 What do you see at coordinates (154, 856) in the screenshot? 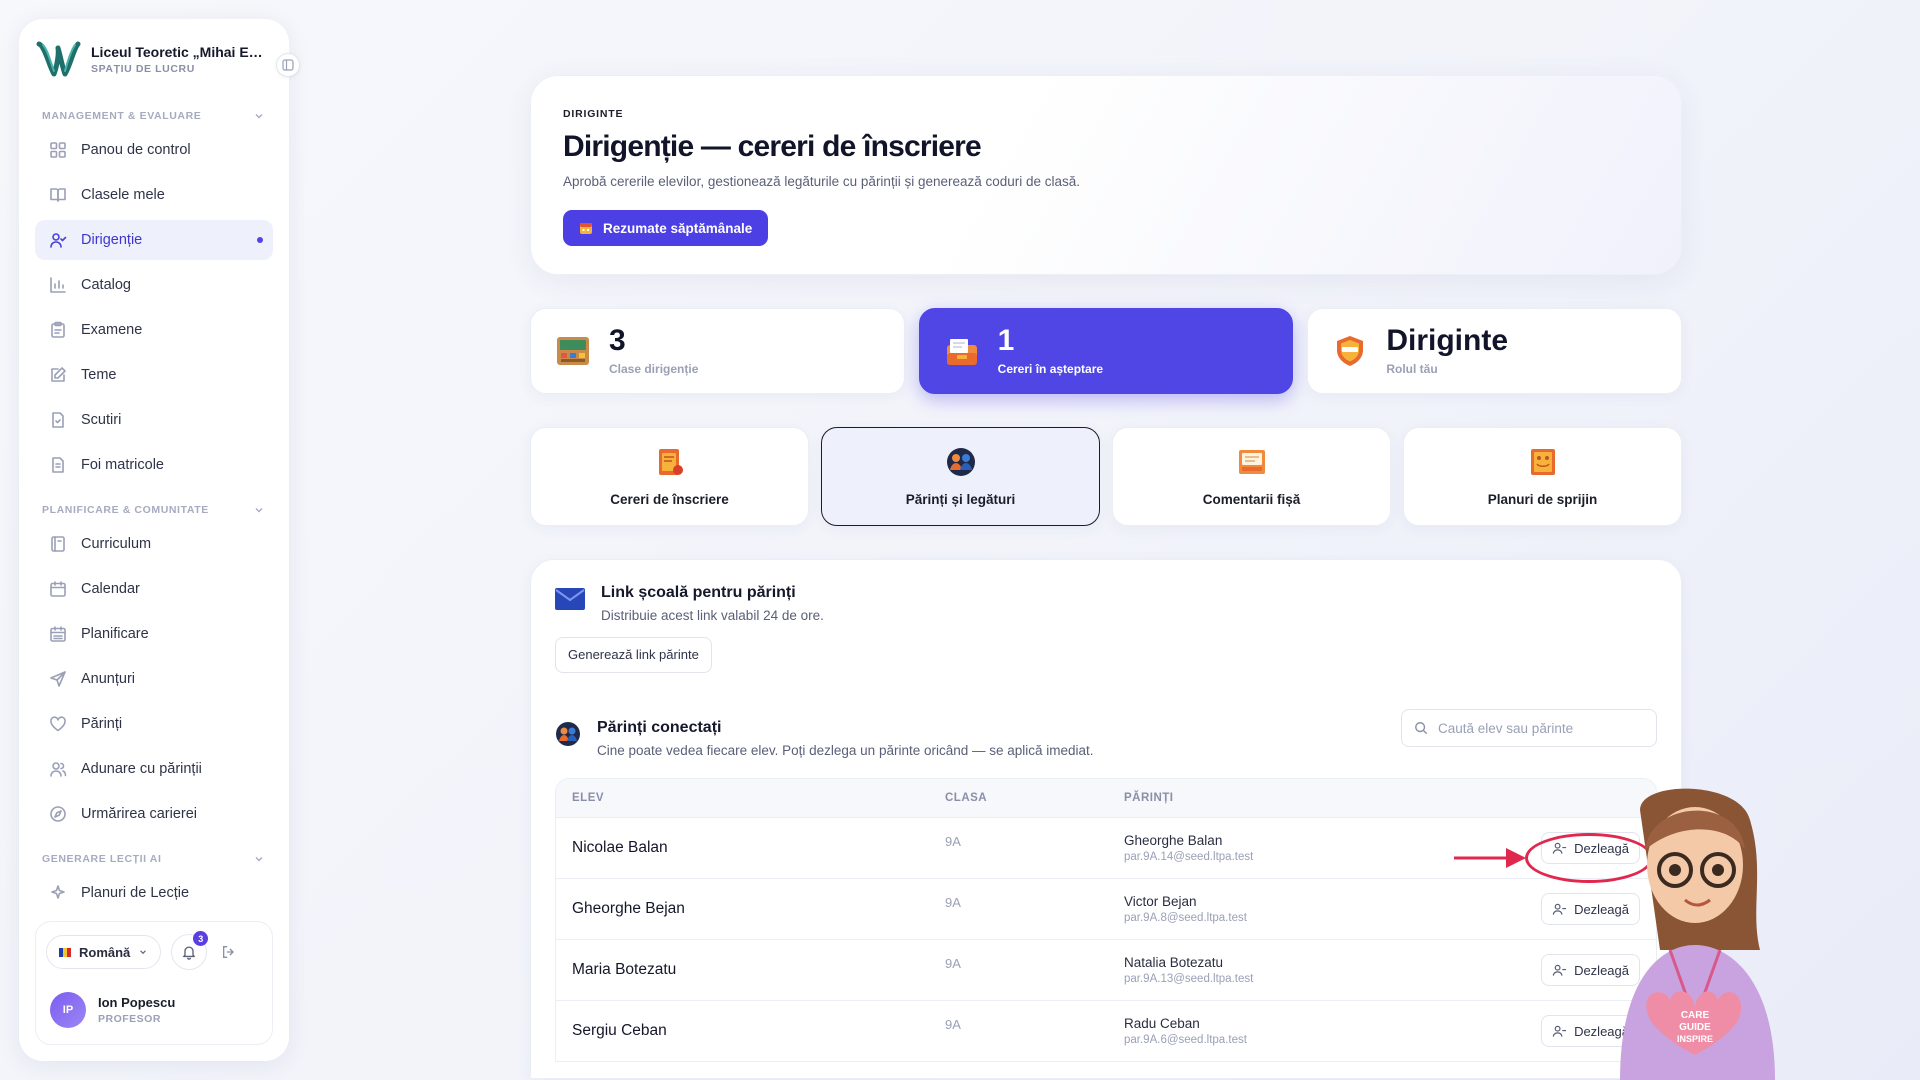
I see `section-ai-header: GENERARE LECȚII AI` at bounding box center [154, 856].